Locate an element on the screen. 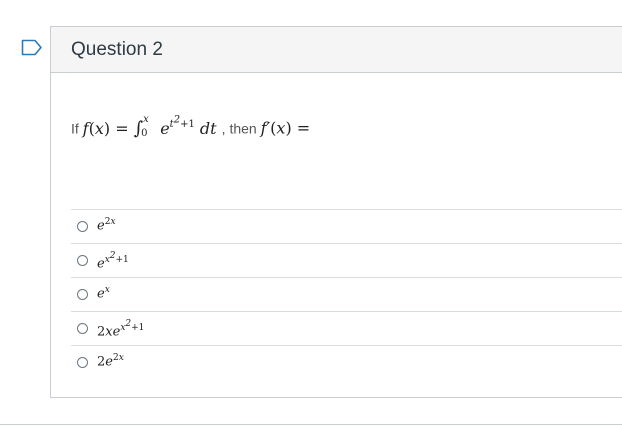  answer-label: 2e2x is located at coordinates (110, 361).